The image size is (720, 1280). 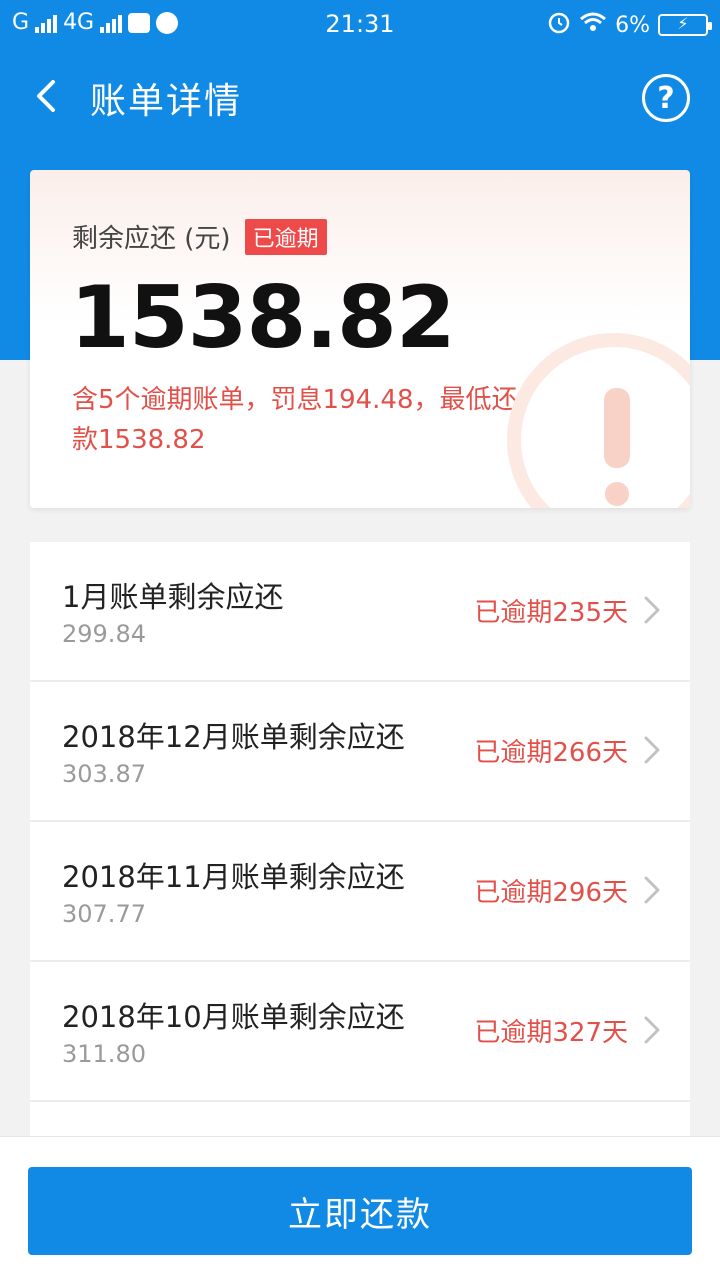 I want to click on bill-row: 2018年10月账单剩余应还 311.80 已逾期327天, so click(x=360, y=1032).